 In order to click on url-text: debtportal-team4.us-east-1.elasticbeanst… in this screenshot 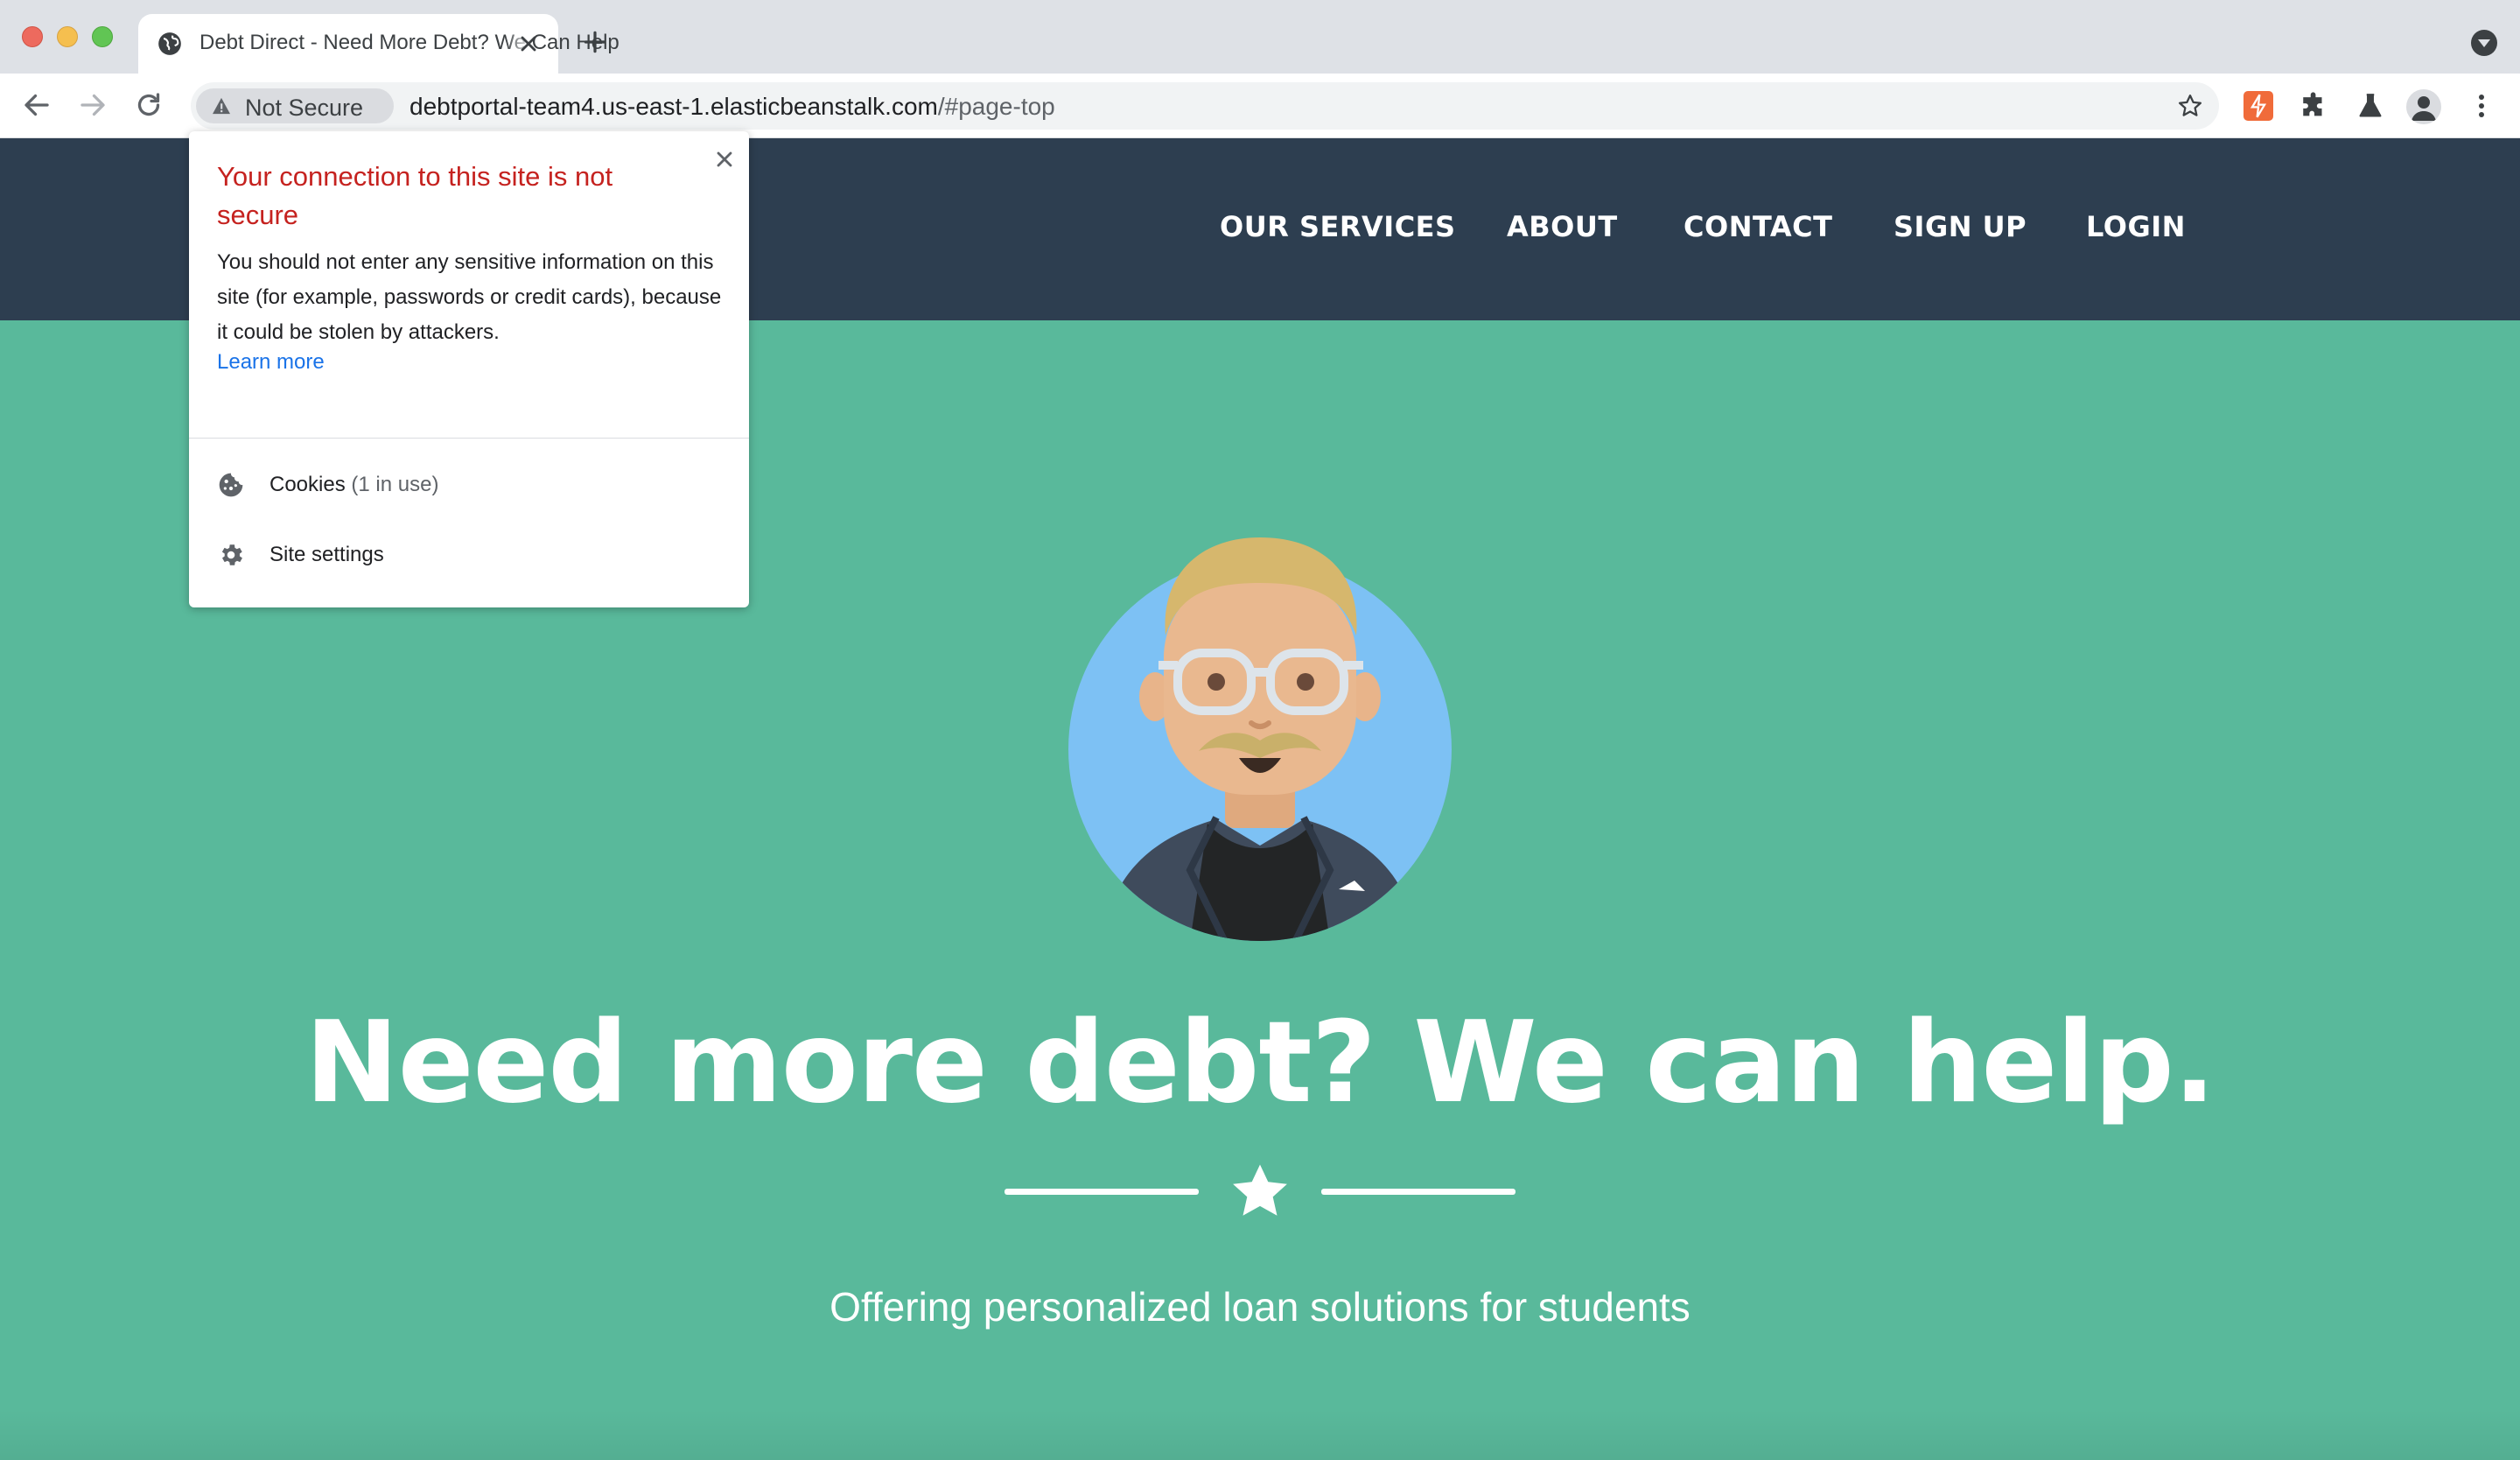, I will do `click(732, 107)`.